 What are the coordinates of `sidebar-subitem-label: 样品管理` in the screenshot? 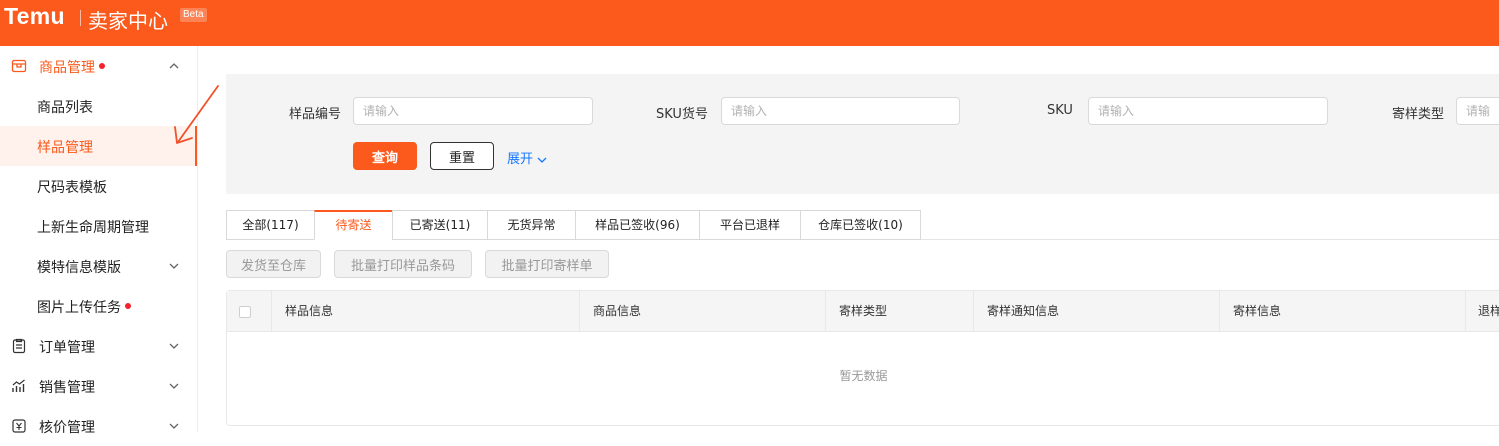 It's located at (65, 148).